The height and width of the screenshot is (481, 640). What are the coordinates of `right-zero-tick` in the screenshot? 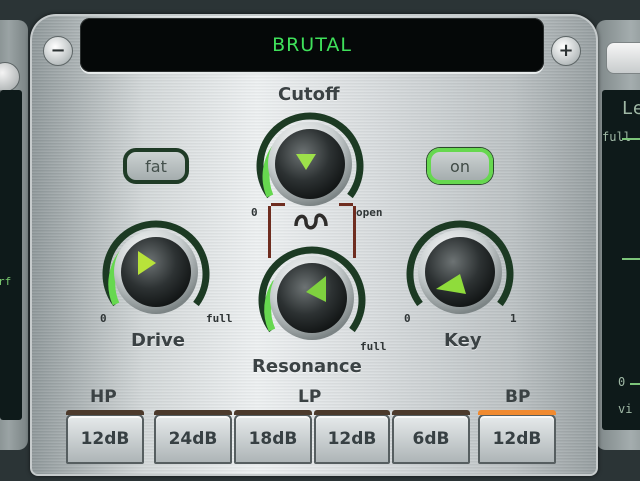 It's located at (635, 384).